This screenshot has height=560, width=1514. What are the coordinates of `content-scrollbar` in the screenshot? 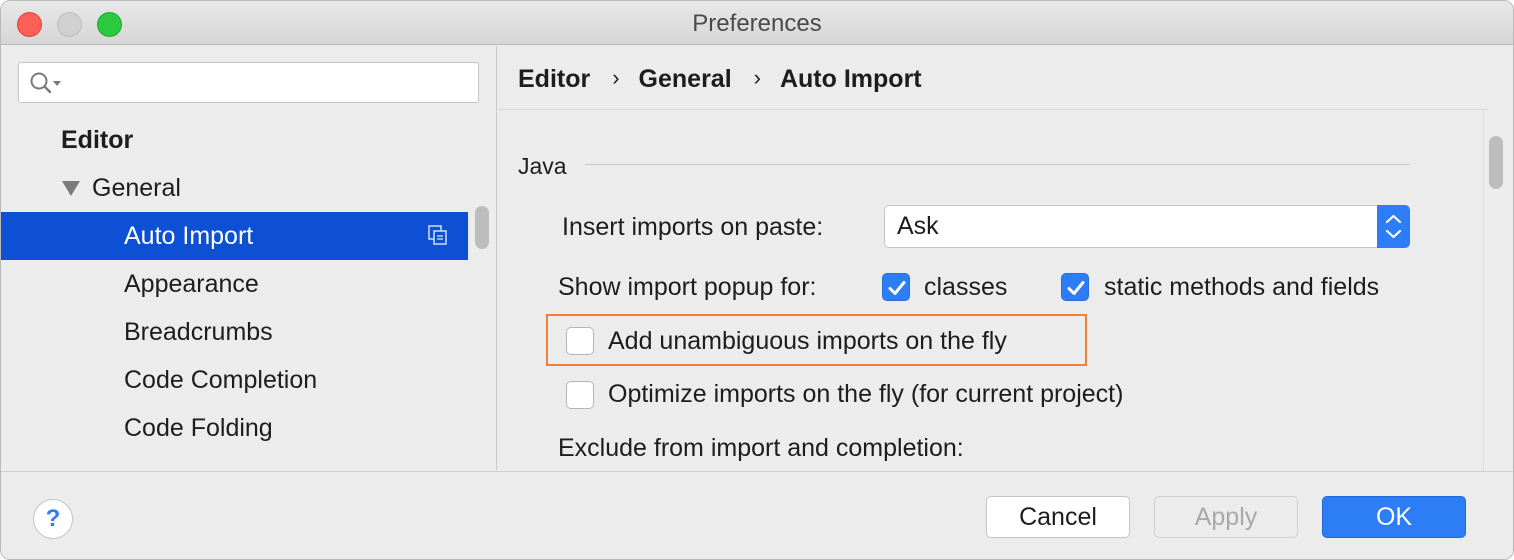 It's located at (1496, 162).